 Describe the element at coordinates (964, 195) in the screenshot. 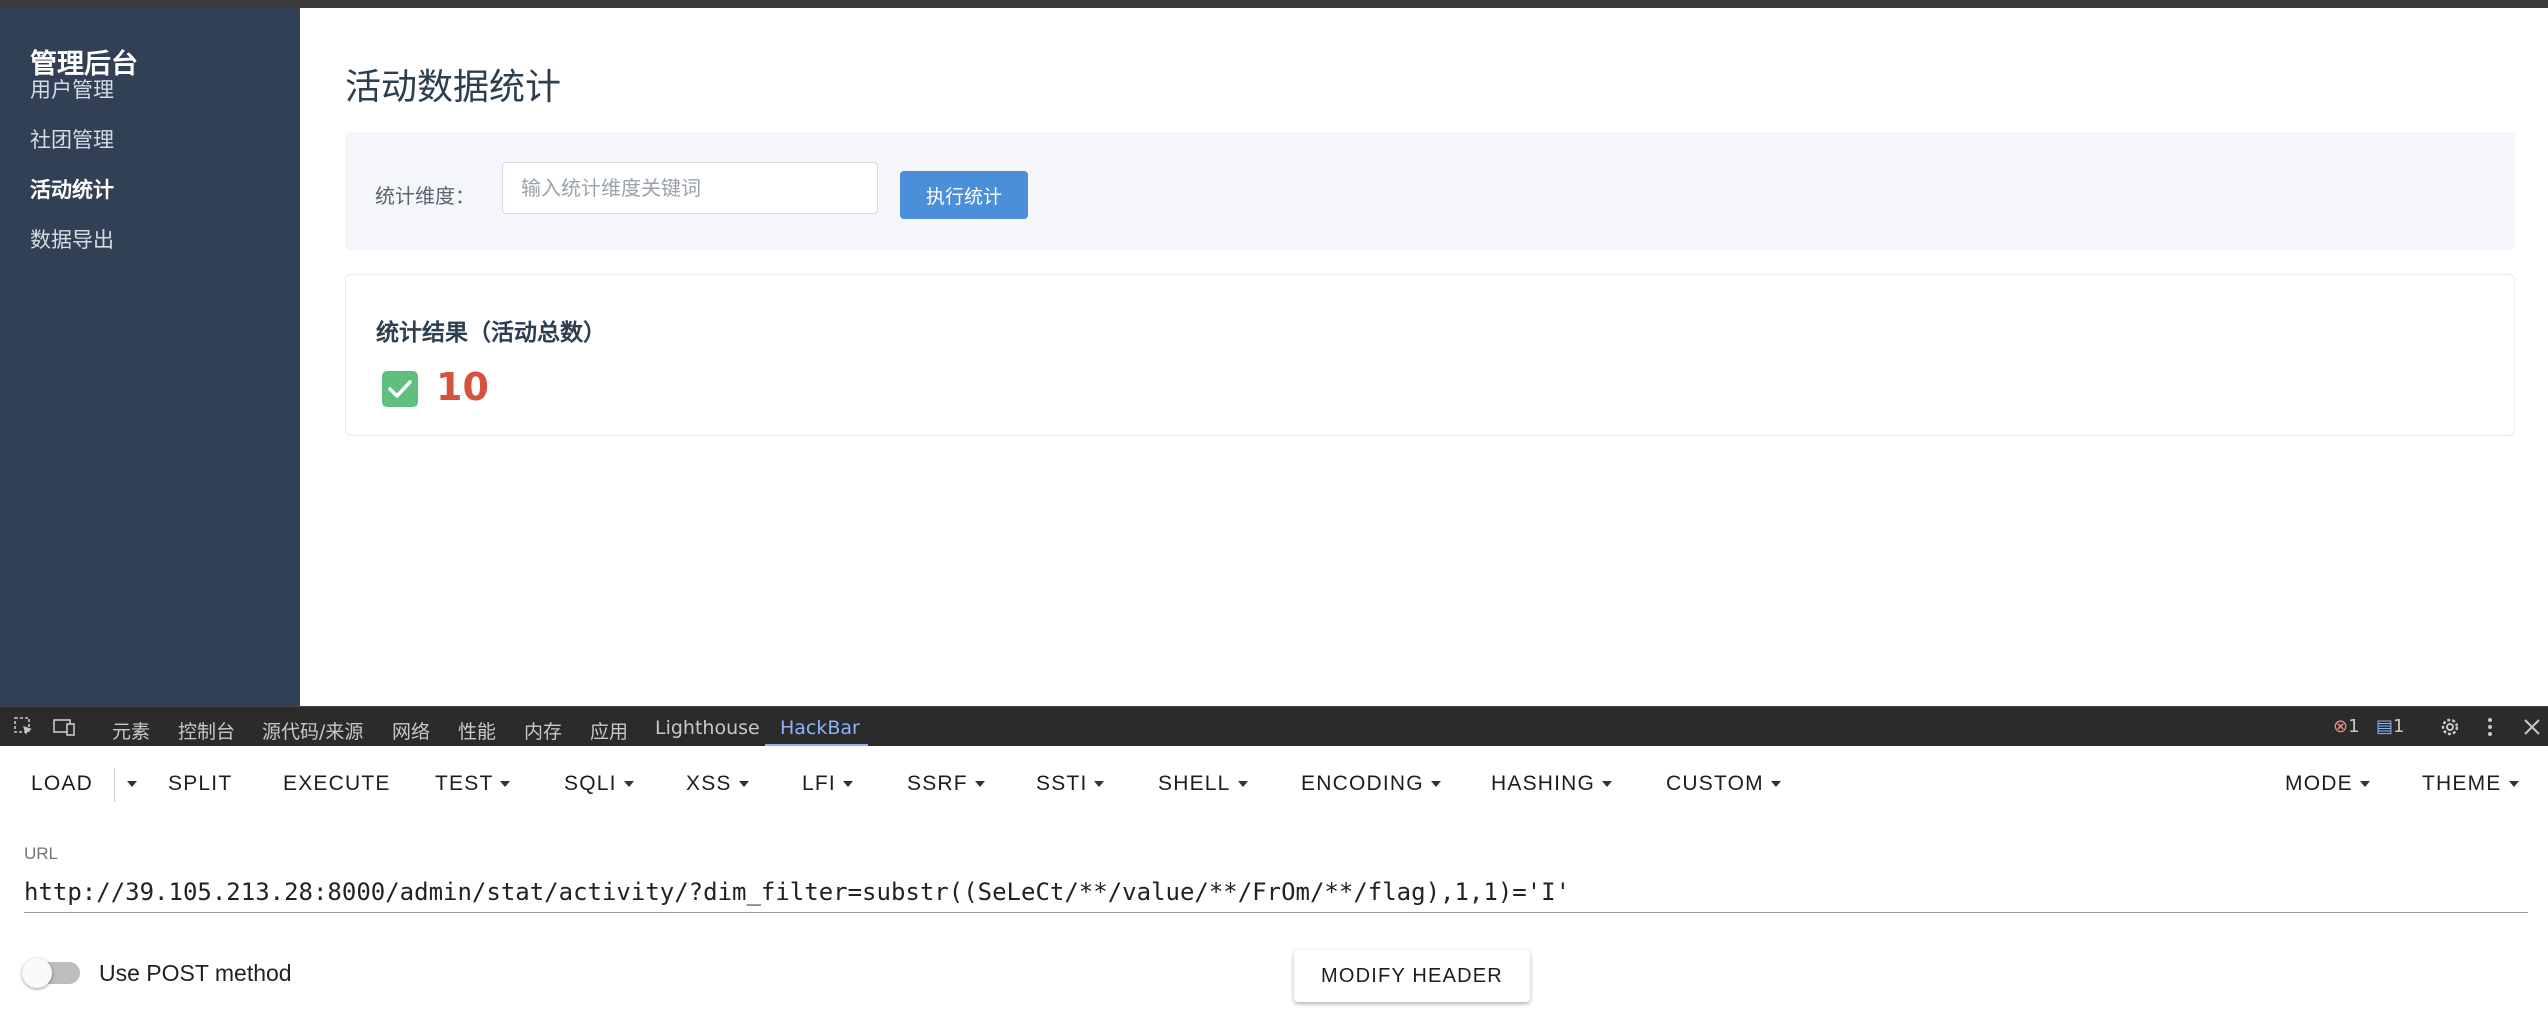

I see `run-stats-button: 执行统计` at that location.